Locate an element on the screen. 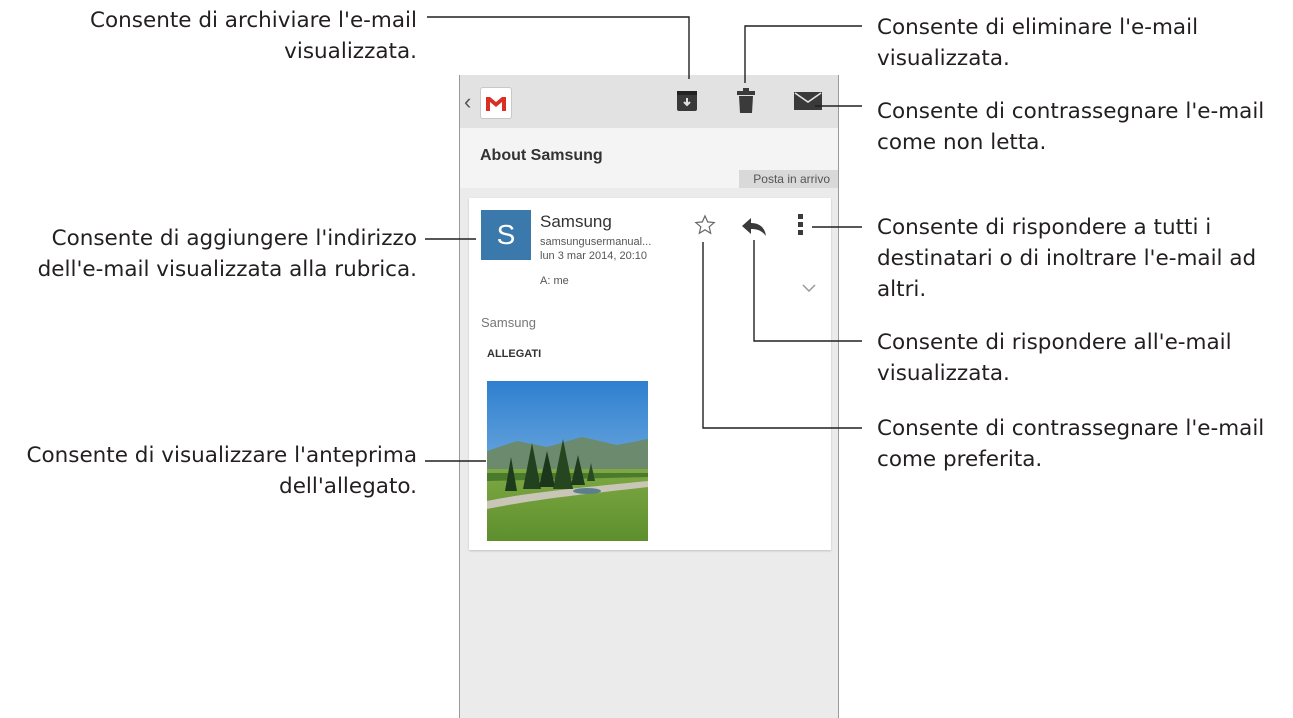  gmail-logo-icon is located at coordinates (496, 103).